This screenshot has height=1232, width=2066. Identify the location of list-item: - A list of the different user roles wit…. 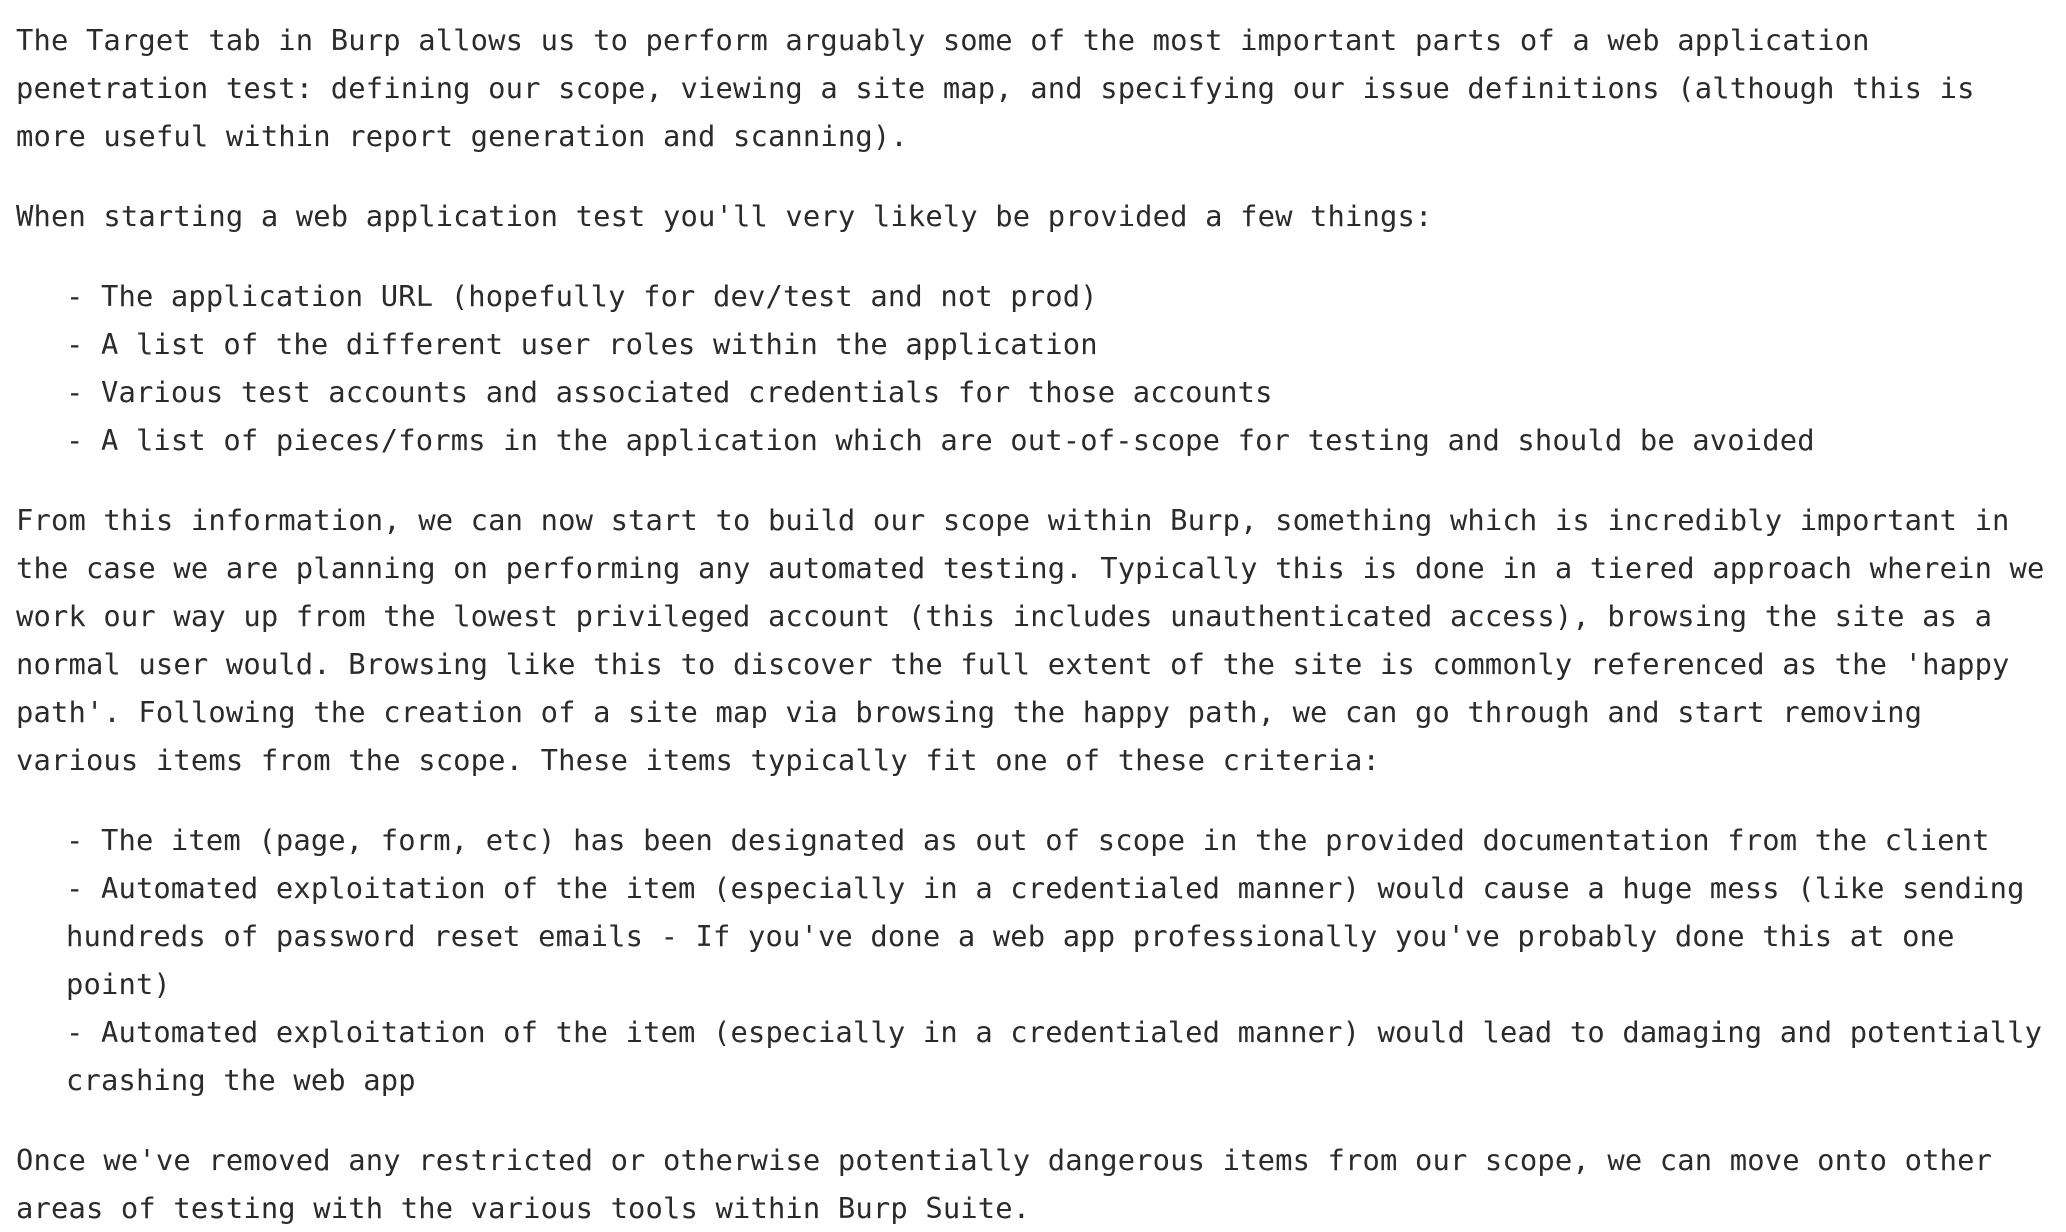
(582, 344).